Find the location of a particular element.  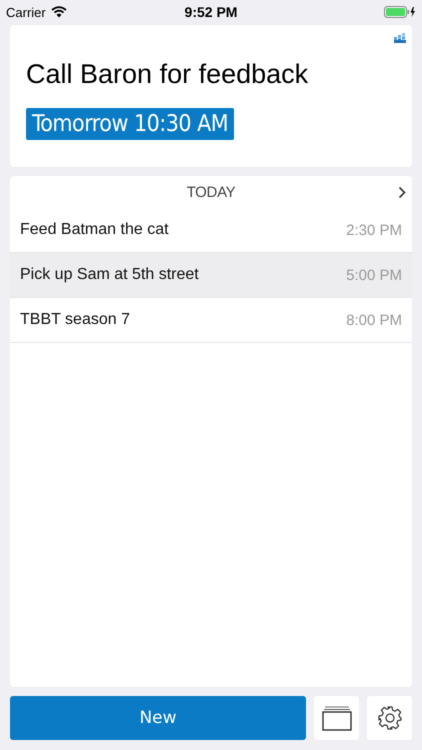

clock-time: 9:52 PM is located at coordinates (211, 12).